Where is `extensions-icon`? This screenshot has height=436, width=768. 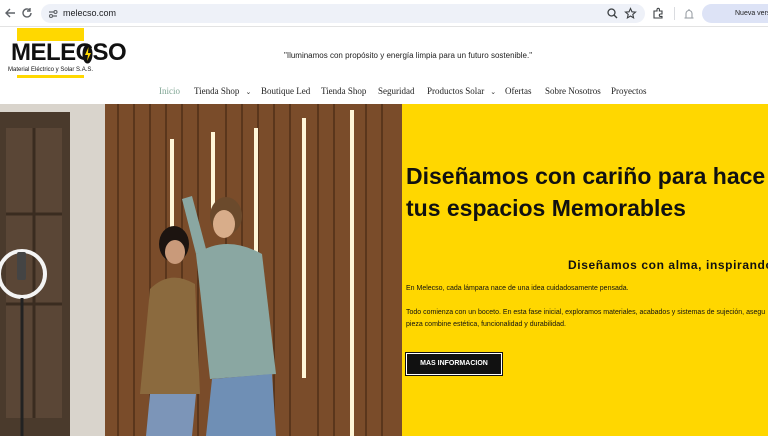
extensions-icon is located at coordinates (658, 13).